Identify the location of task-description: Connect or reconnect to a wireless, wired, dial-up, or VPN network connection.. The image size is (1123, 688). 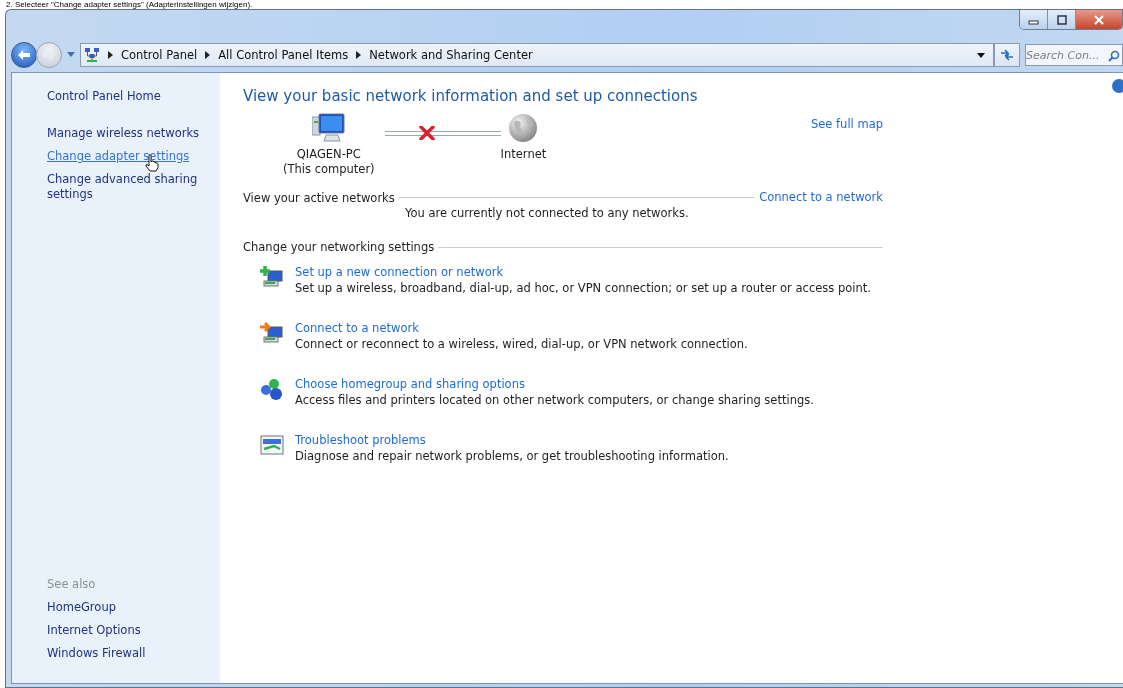
(521, 344).